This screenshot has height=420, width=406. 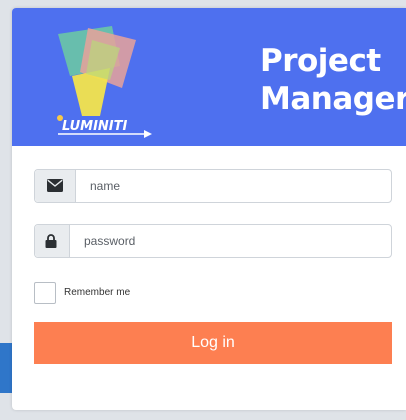 What do you see at coordinates (231, 186) in the screenshot?
I see `name-input` at bounding box center [231, 186].